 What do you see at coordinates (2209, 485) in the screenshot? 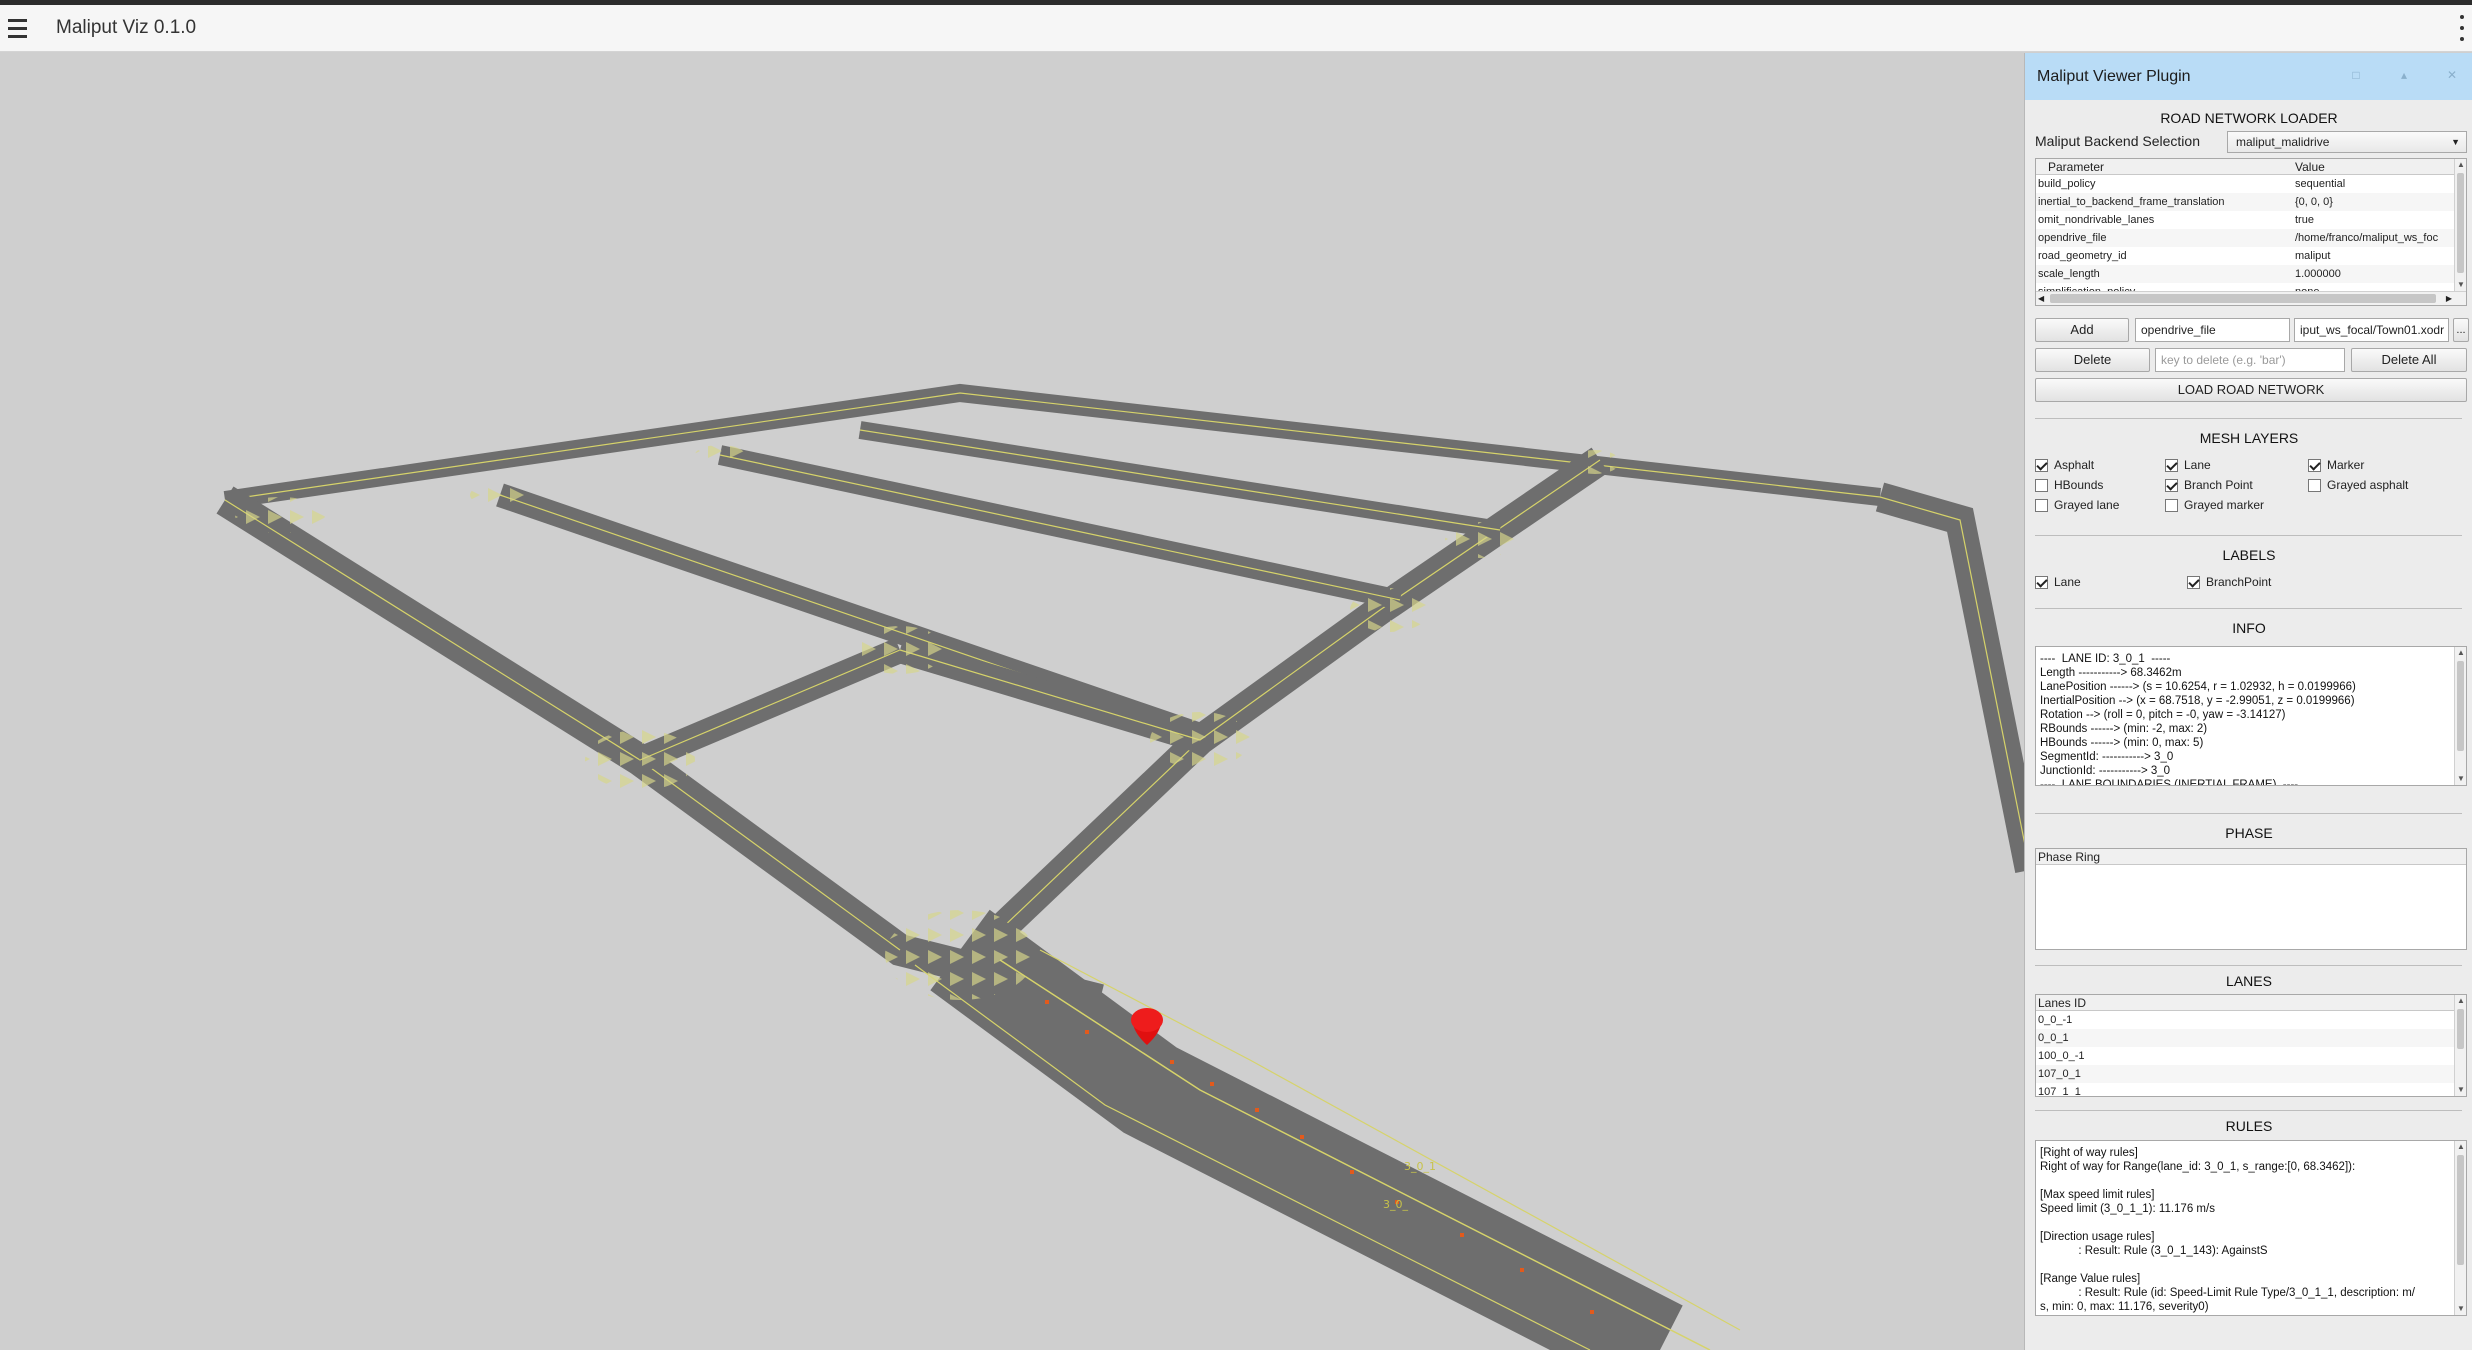
I see `mesh-layer-checkbox: Branch Point` at bounding box center [2209, 485].